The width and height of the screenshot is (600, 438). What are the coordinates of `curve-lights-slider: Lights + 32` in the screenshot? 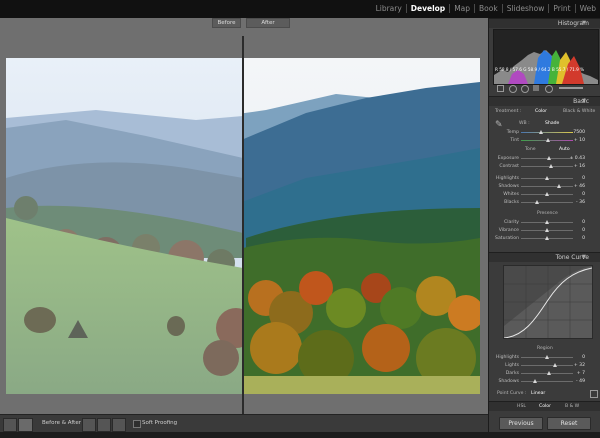 It's located at (544, 365).